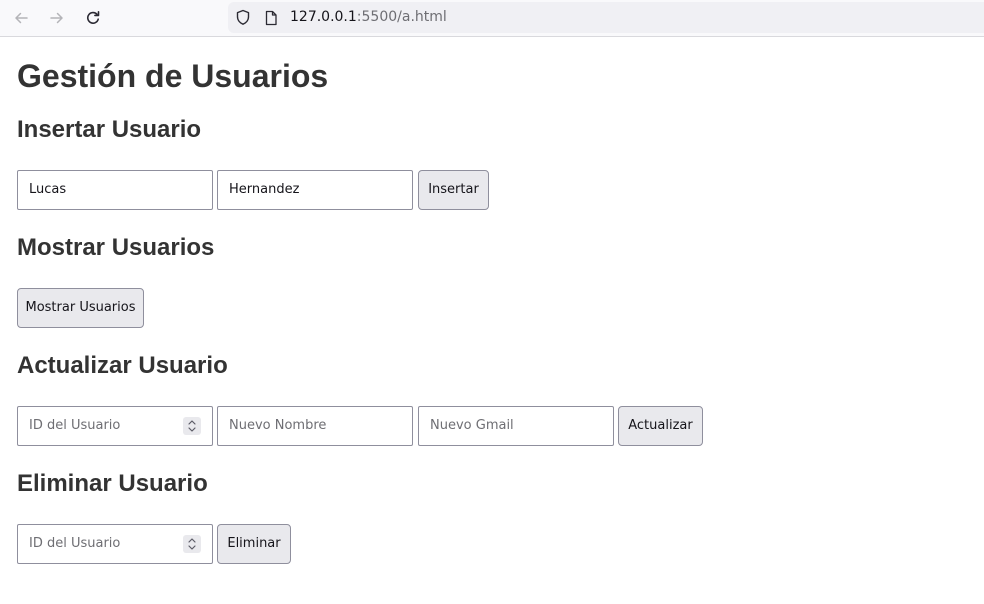 The height and width of the screenshot is (604, 984). Describe the element at coordinates (401, 17) in the screenshot. I see `url-path: :5500/a.html` at that location.